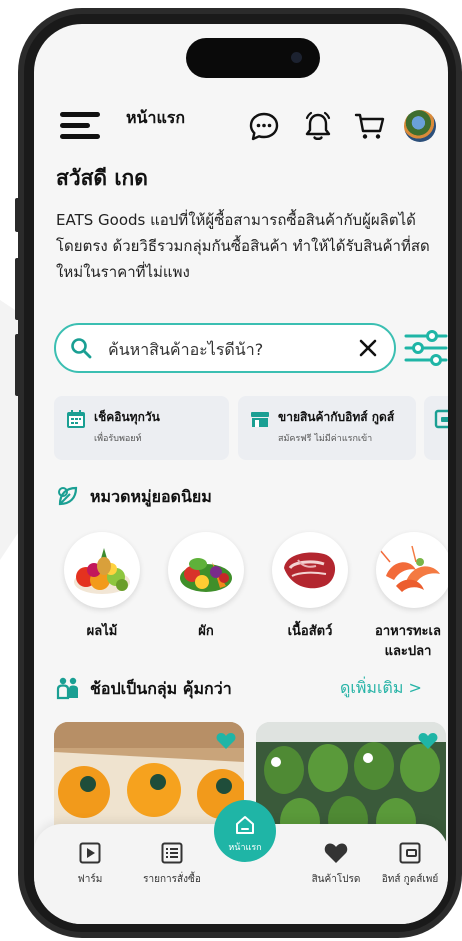 Image resolution: width=462 pixels, height=941 pixels. What do you see at coordinates (368, 348) in the screenshot?
I see `clear-search-icon` at bounding box center [368, 348].